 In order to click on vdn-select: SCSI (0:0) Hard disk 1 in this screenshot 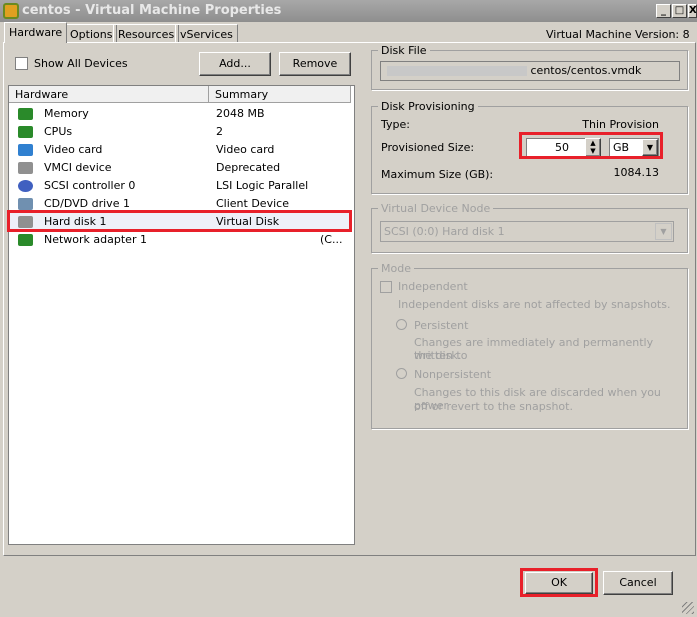, I will do `click(527, 231)`.